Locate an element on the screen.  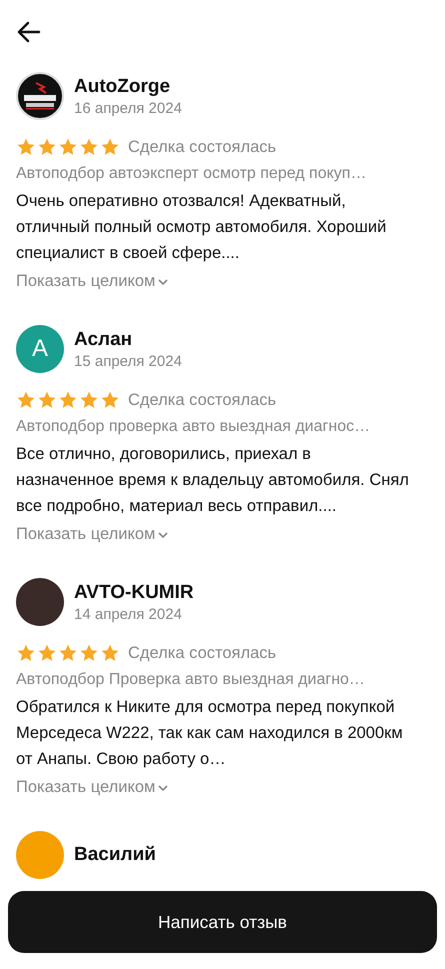
author-name: Аслан is located at coordinates (104, 339).